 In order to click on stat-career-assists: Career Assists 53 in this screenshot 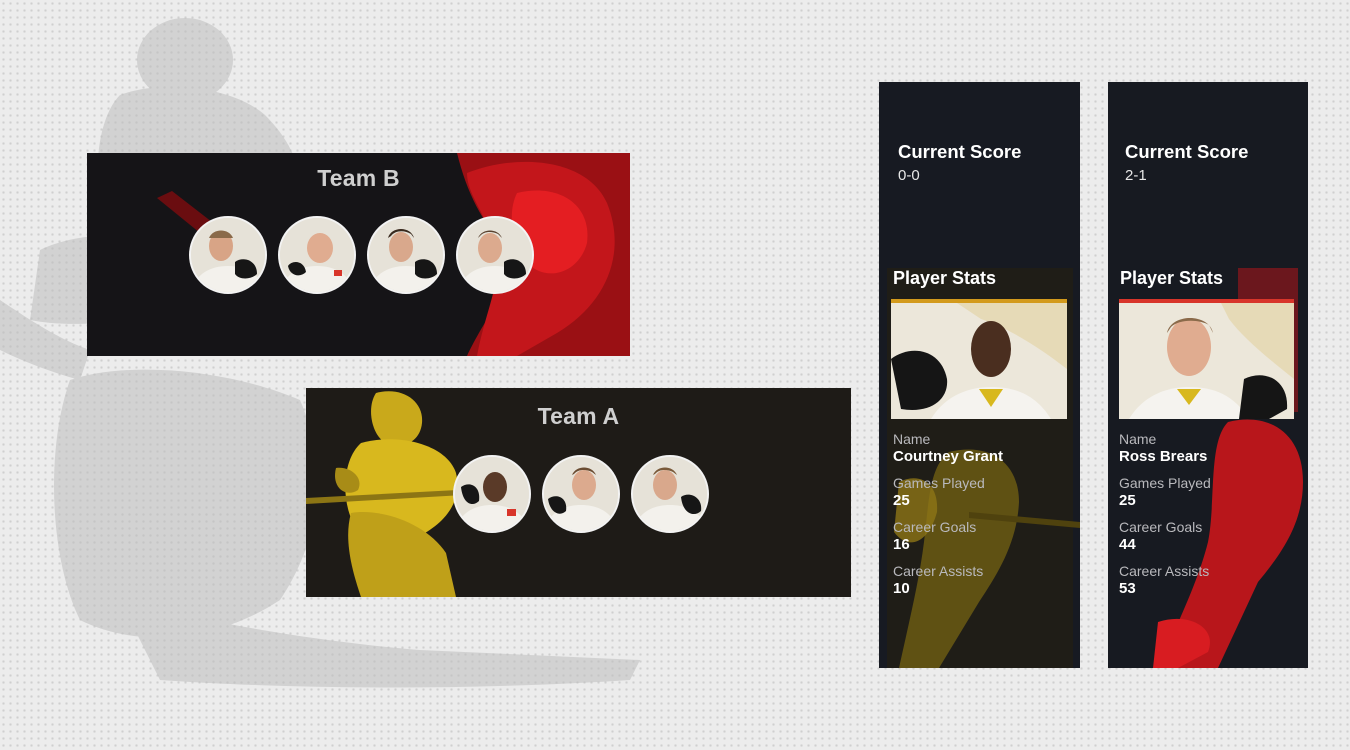, I will do `click(1165, 580)`.